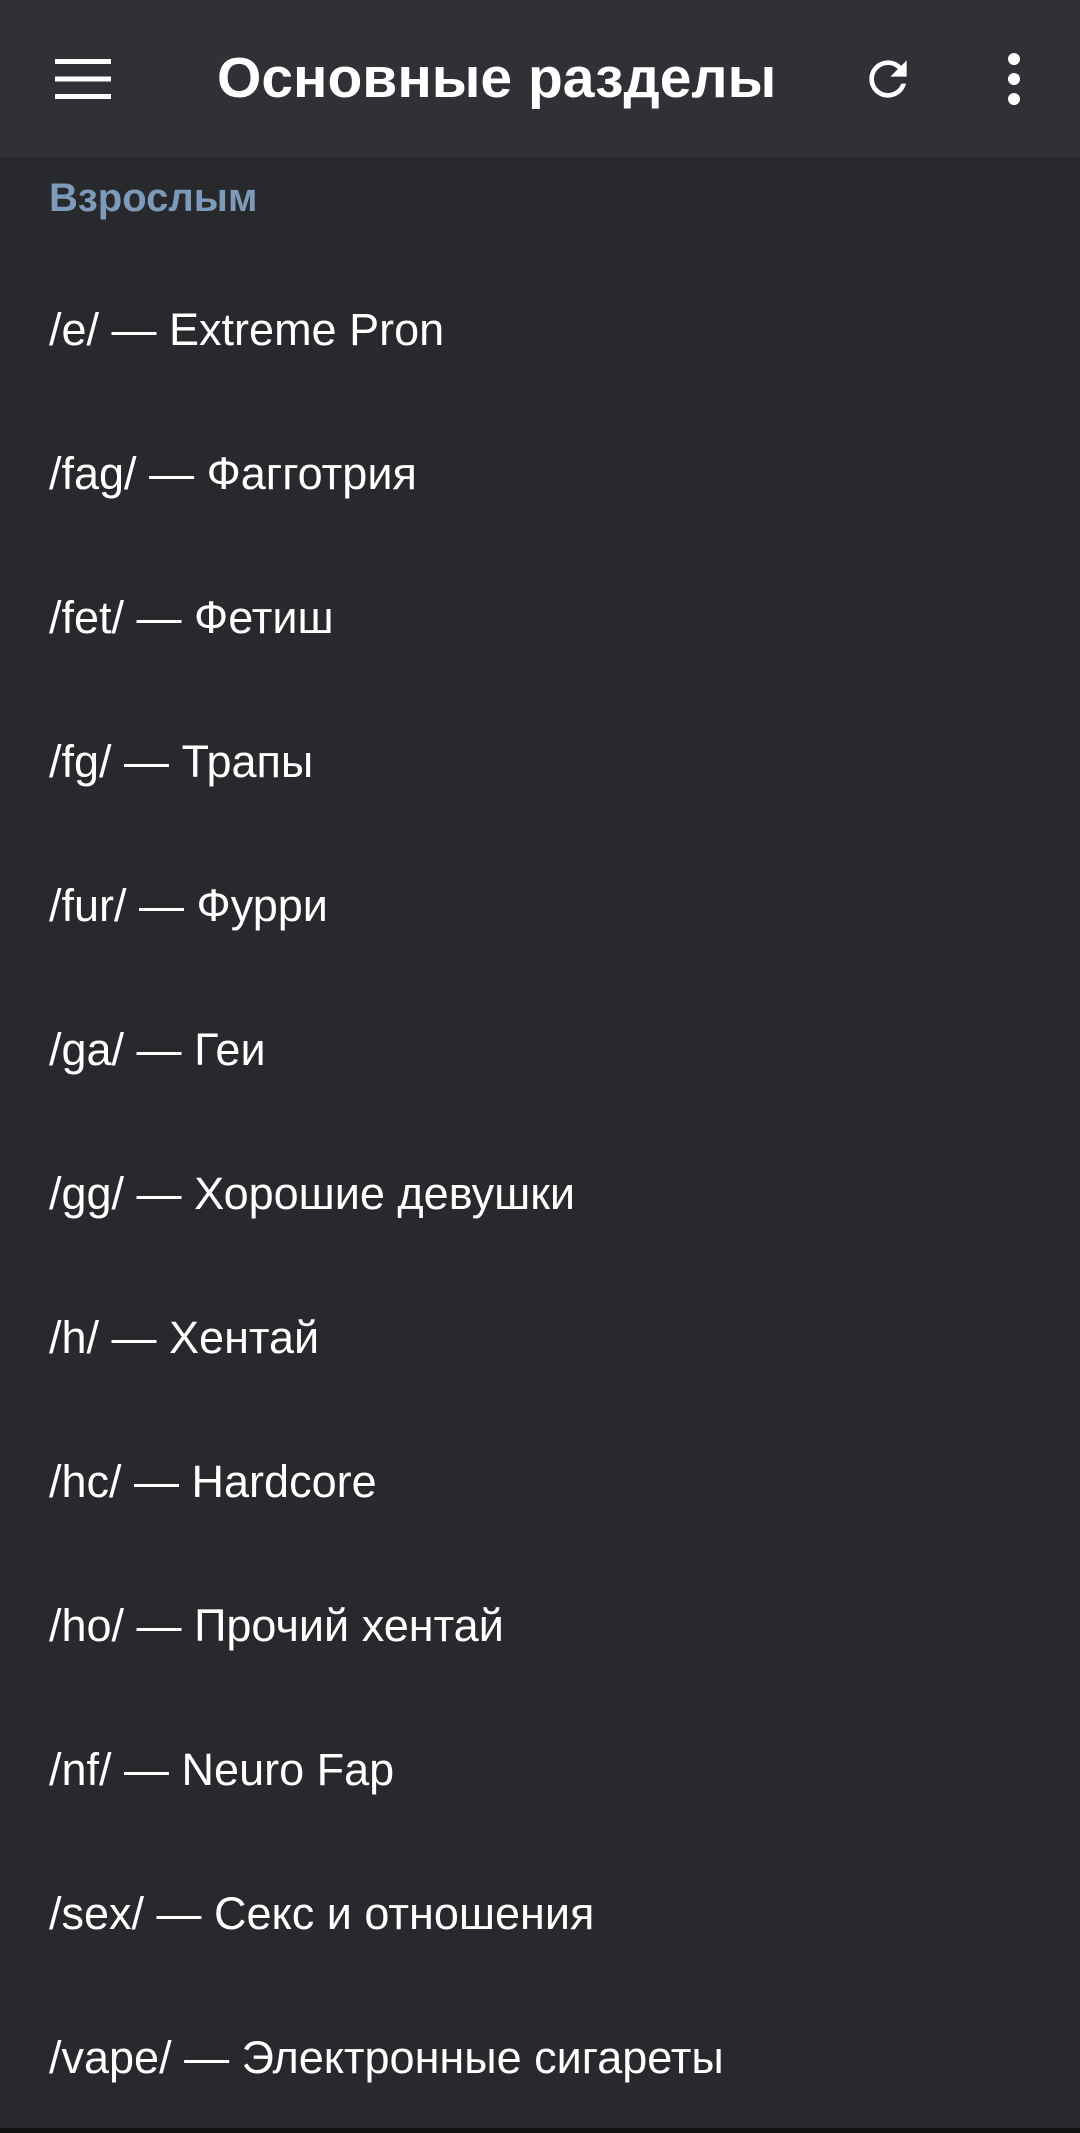 Image resolution: width=1080 pixels, height=2133 pixels. I want to click on board-item-fur: /fur/ — Фурри, so click(540, 906).